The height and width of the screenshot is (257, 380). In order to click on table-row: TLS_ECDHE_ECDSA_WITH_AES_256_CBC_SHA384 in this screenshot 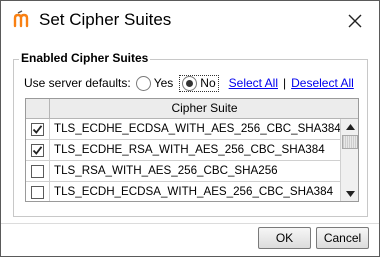, I will do `click(183, 129)`.